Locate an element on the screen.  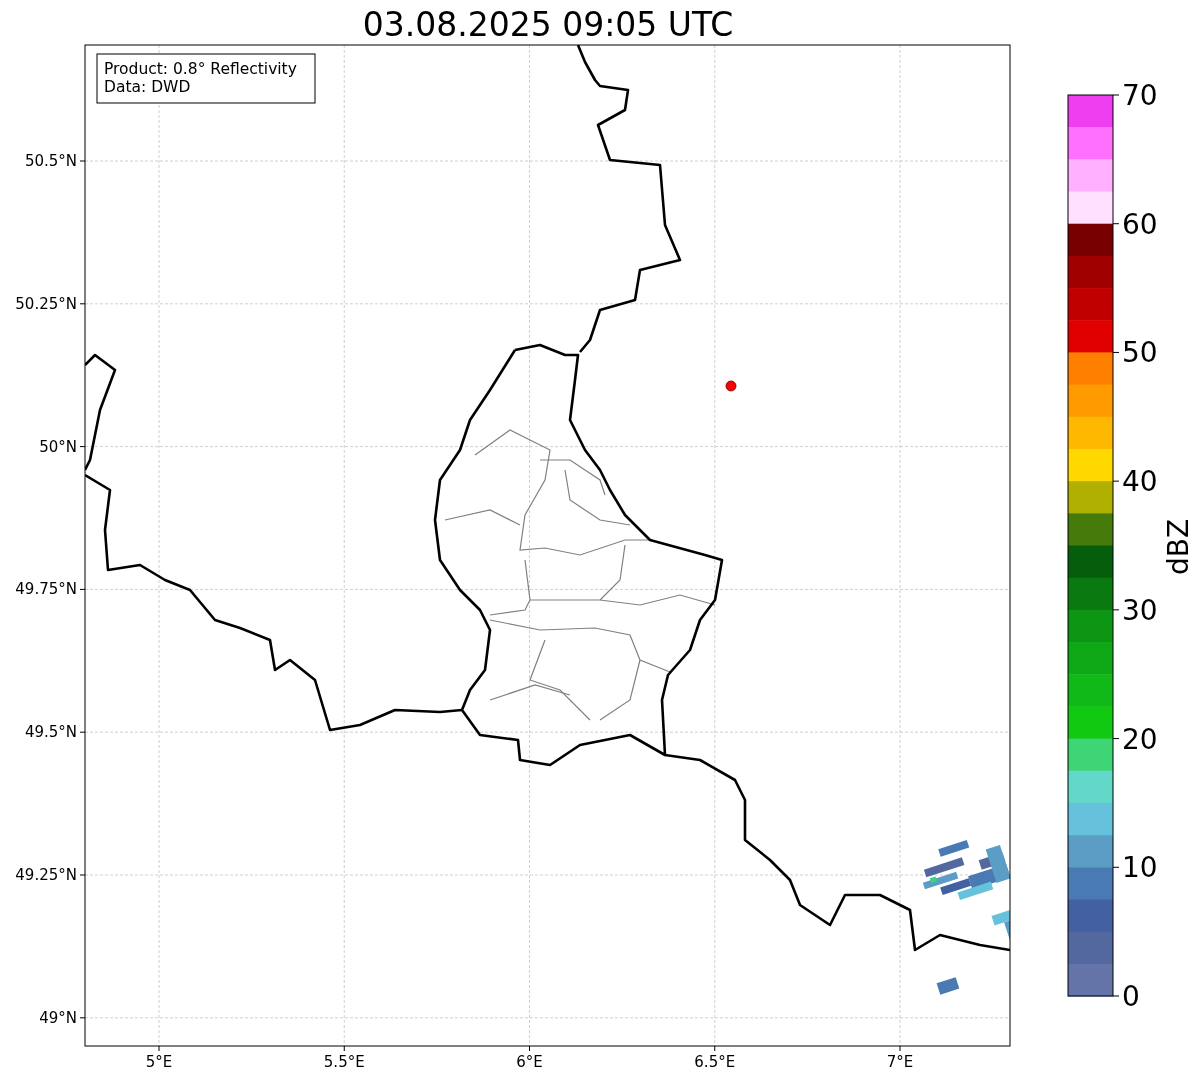
colorbar-tick-label: 20 is located at coordinates (1140, 739).